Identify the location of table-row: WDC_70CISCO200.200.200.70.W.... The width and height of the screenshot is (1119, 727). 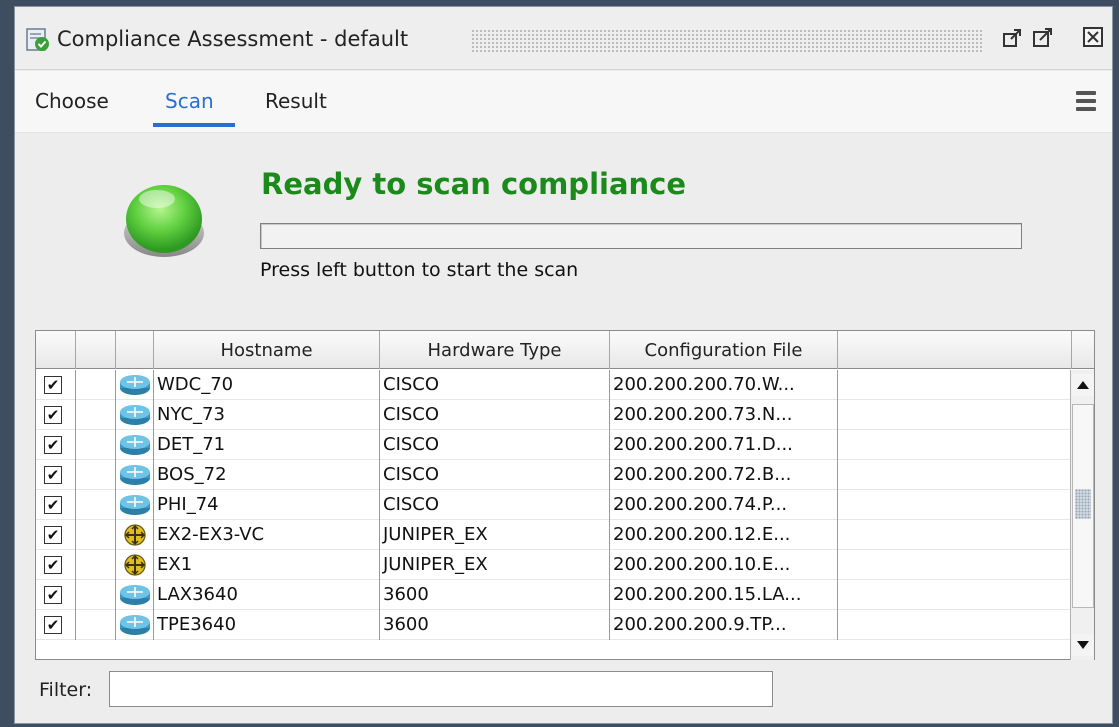
(554, 385).